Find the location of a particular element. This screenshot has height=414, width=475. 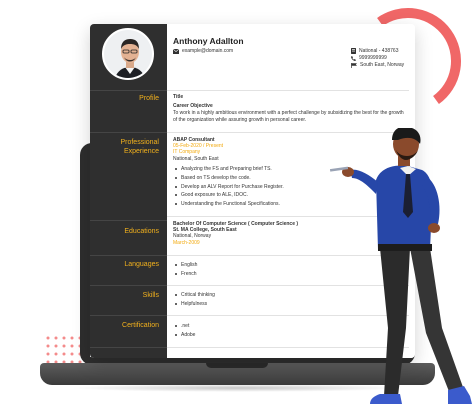

national-id-text: National - 438763 is located at coordinates (379, 51).